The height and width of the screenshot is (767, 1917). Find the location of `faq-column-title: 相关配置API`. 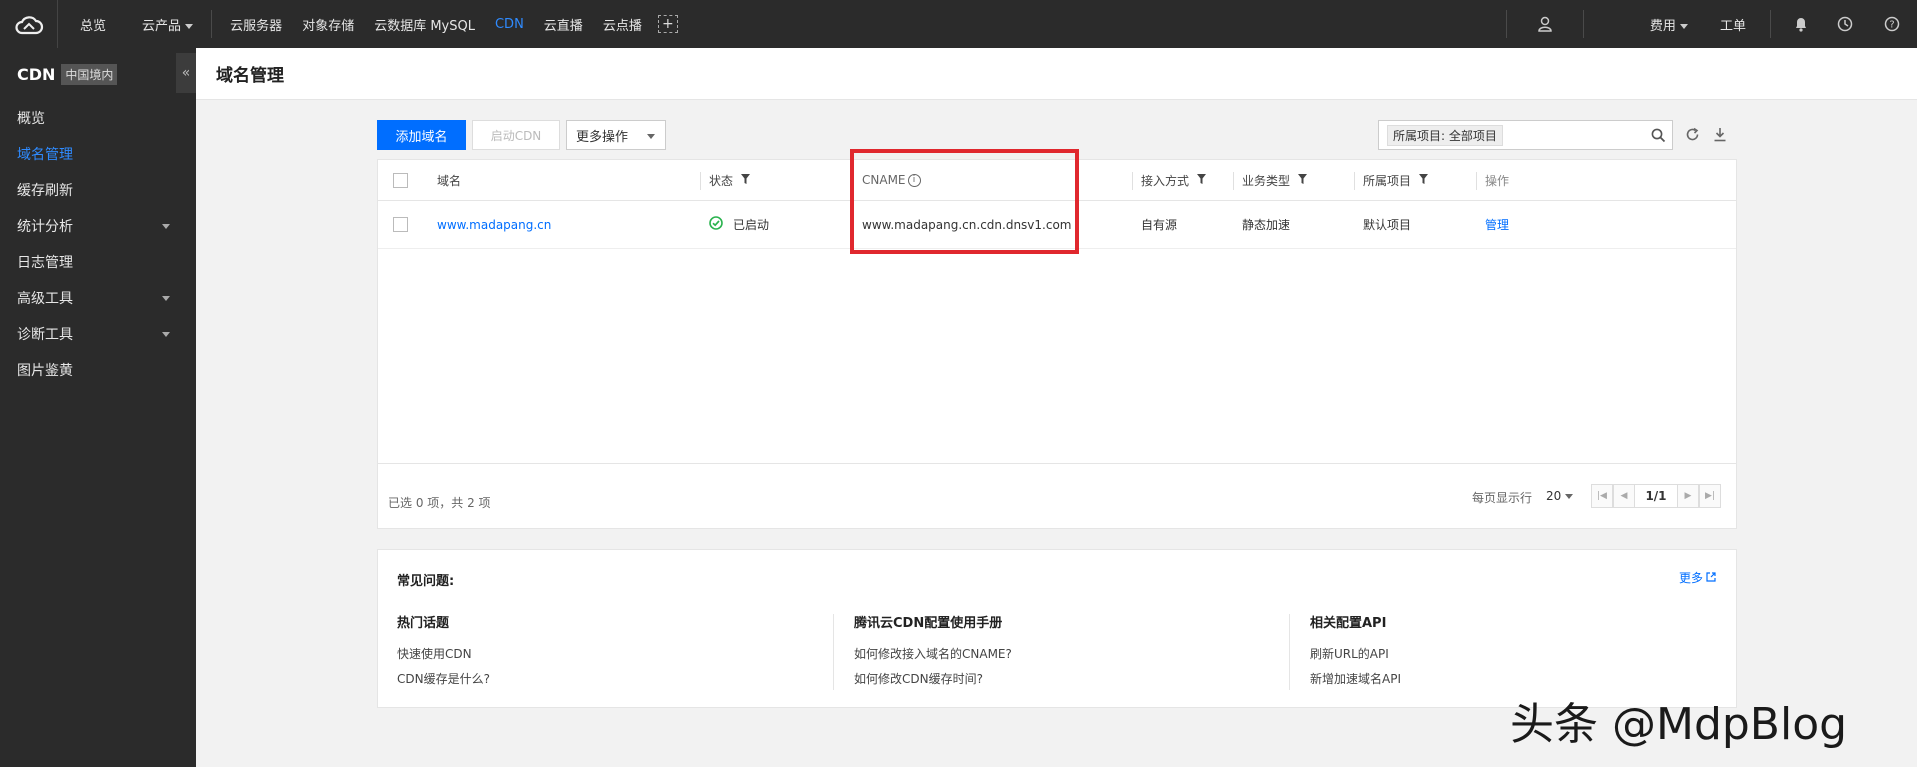

faq-column-title: 相关配置API is located at coordinates (1348, 623).